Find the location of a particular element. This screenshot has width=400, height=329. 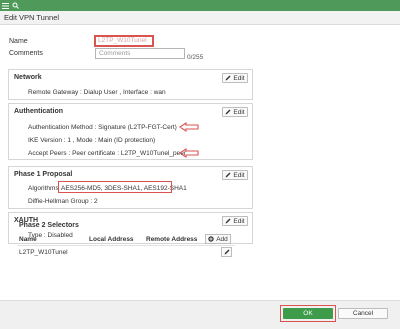

dh-group: Diffie-Hellman Group : 2 is located at coordinates (63, 201).